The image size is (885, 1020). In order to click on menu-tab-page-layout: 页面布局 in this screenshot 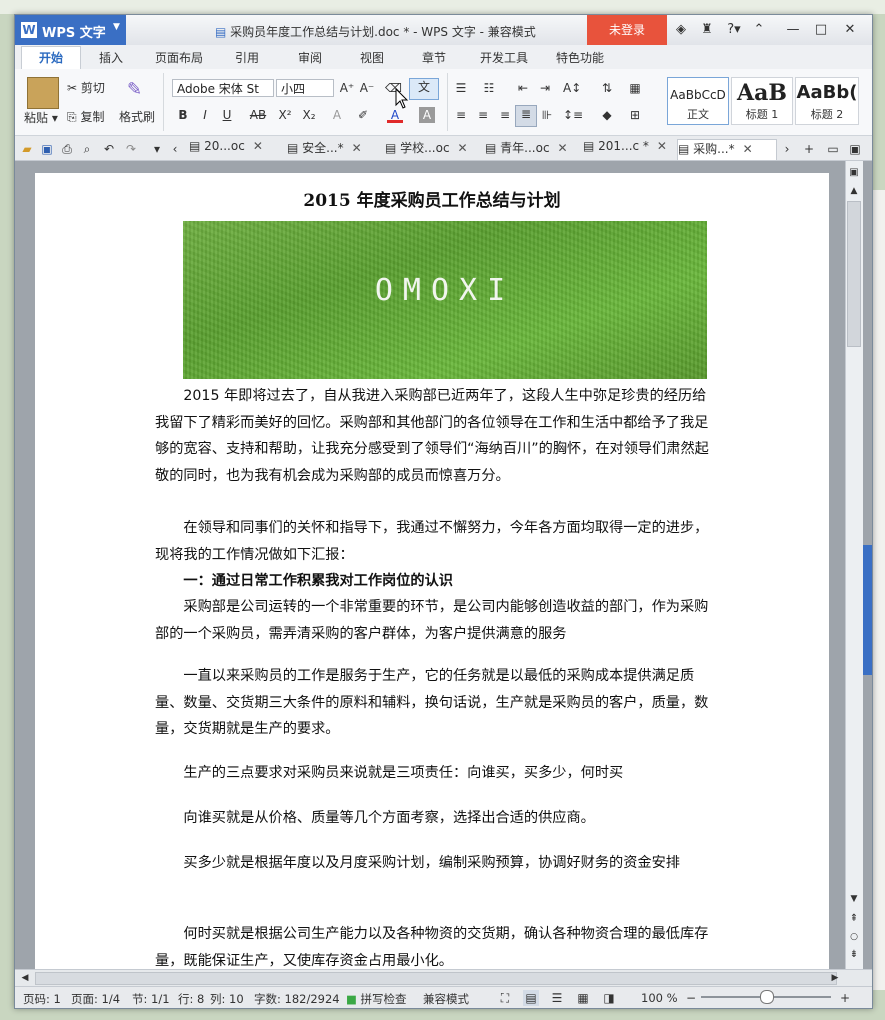, I will do `click(179, 57)`.